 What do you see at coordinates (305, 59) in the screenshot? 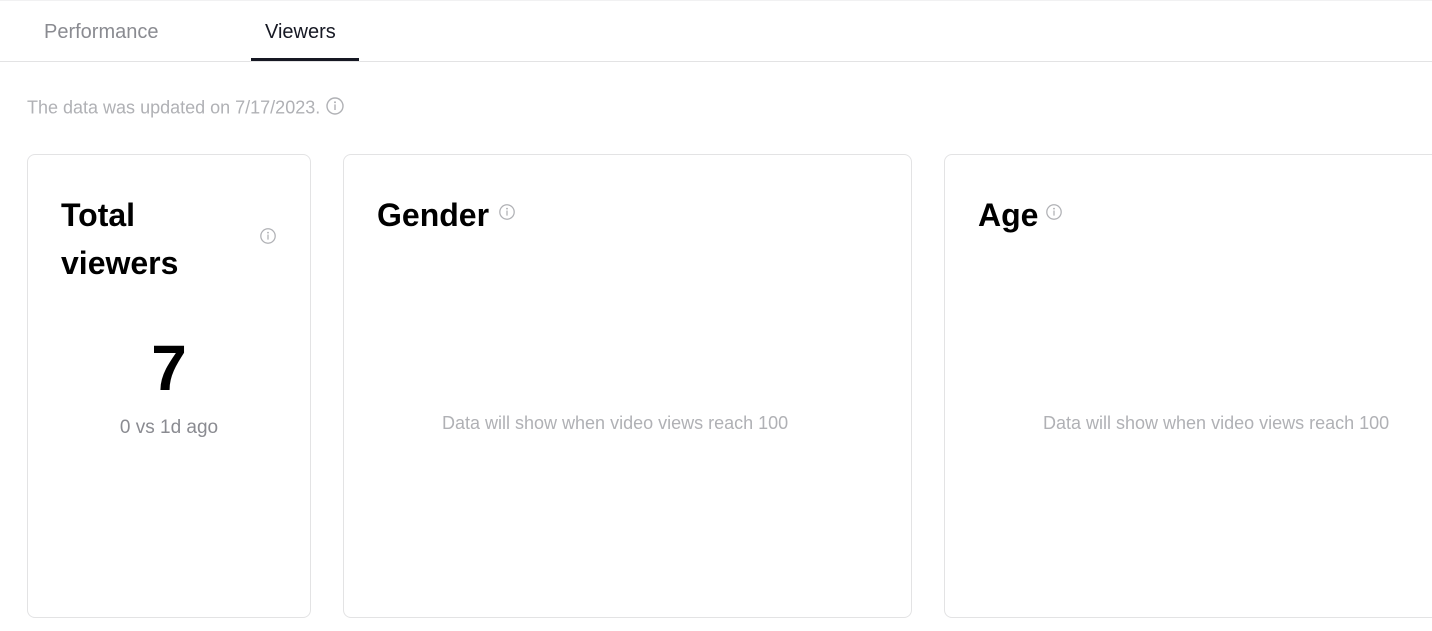
I see `active-tab-indicator` at bounding box center [305, 59].